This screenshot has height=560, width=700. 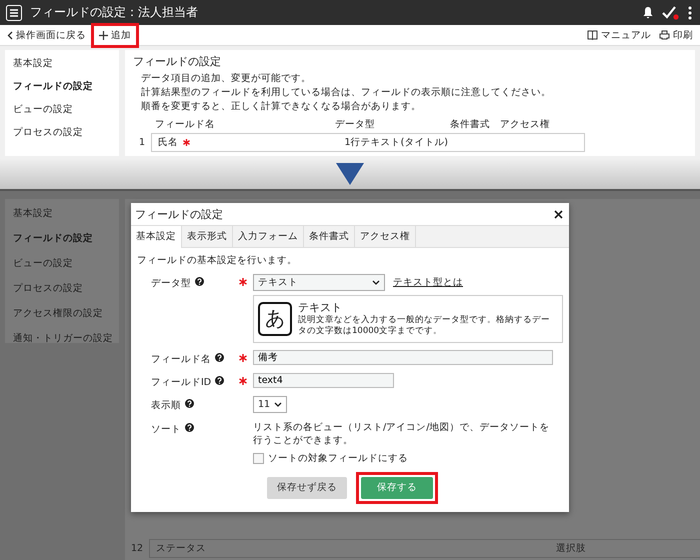 I want to click on field-row: 氏名 1行テキスト(タイトル), so click(x=368, y=142).